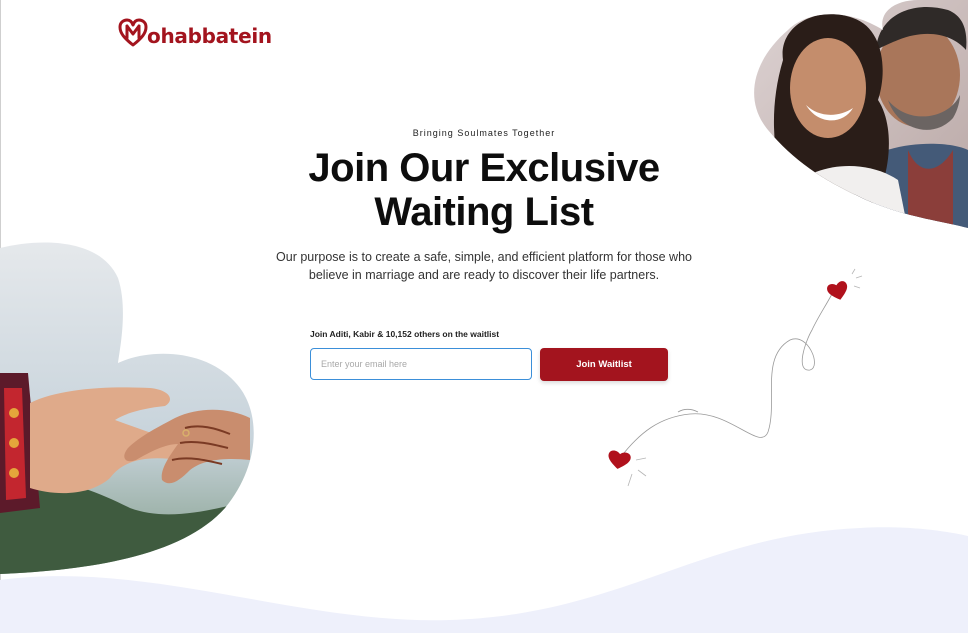 This screenshot has height=633, width=968. What do you see at coordinates (484, 212) in the screenshot?
I see `page-title-line-2: Waiting List` at bounding box center [484, 212].